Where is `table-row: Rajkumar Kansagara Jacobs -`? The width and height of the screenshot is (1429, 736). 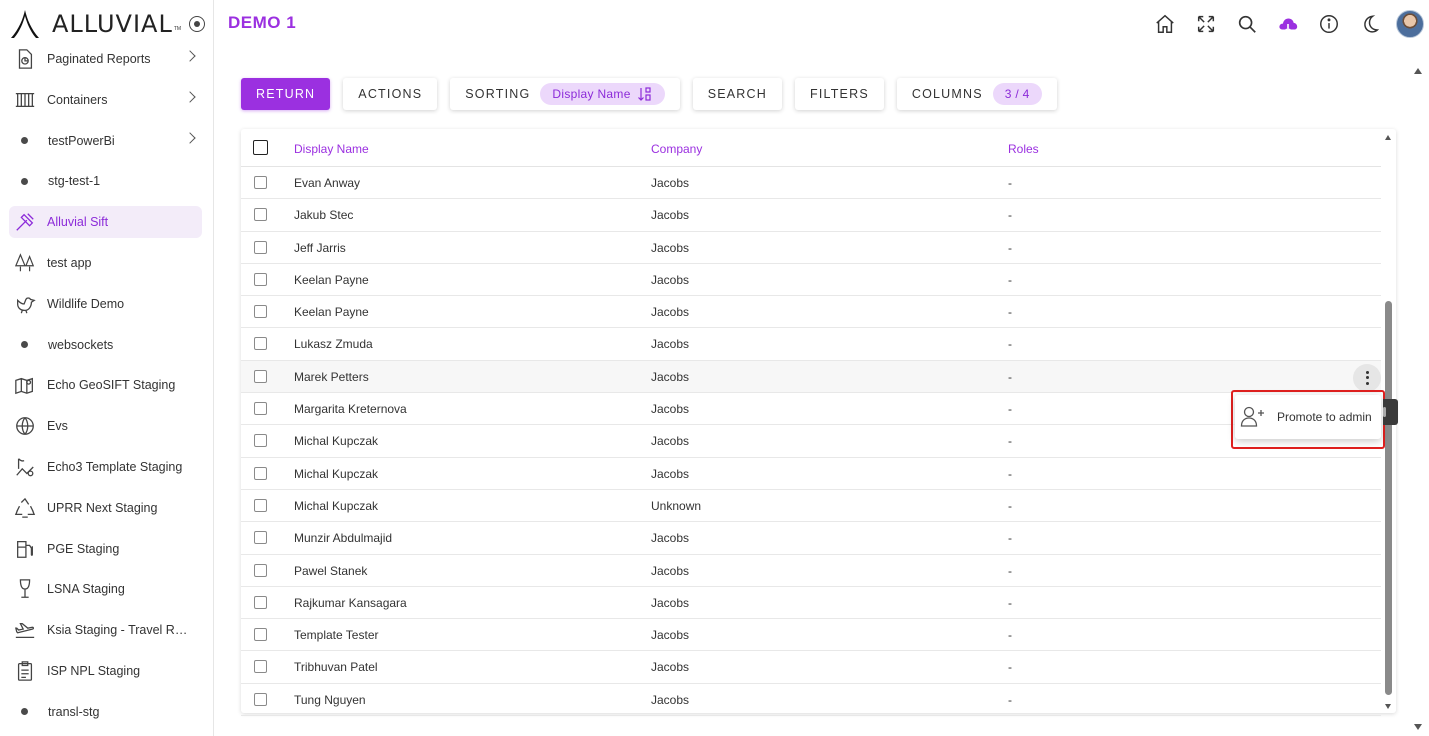
table-row: Rajkumar Kansagara Jacobs - is located at coordinates (811, 603).